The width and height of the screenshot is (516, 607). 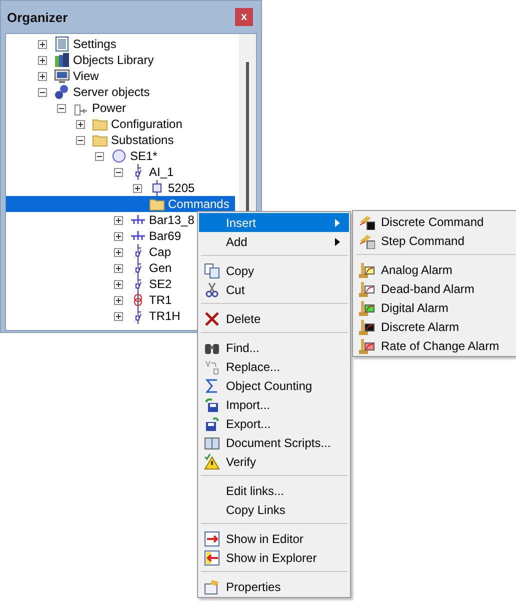 I want to click on tree-item: View, so click(x=86, y=76).